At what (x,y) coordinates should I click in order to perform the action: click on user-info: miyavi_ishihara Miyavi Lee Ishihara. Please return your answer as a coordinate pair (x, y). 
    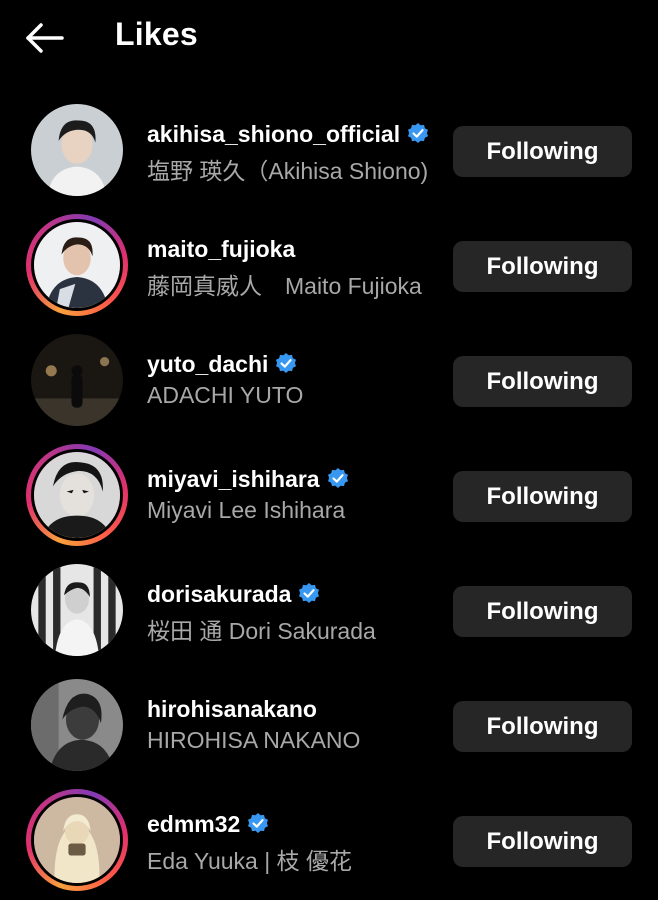
    Looking at the image, I should click on (297, 494).